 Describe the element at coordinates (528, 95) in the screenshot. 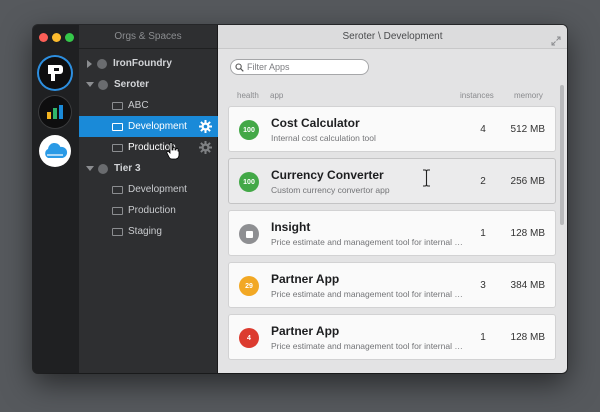

I see `col-memory-header: memory` at that location.